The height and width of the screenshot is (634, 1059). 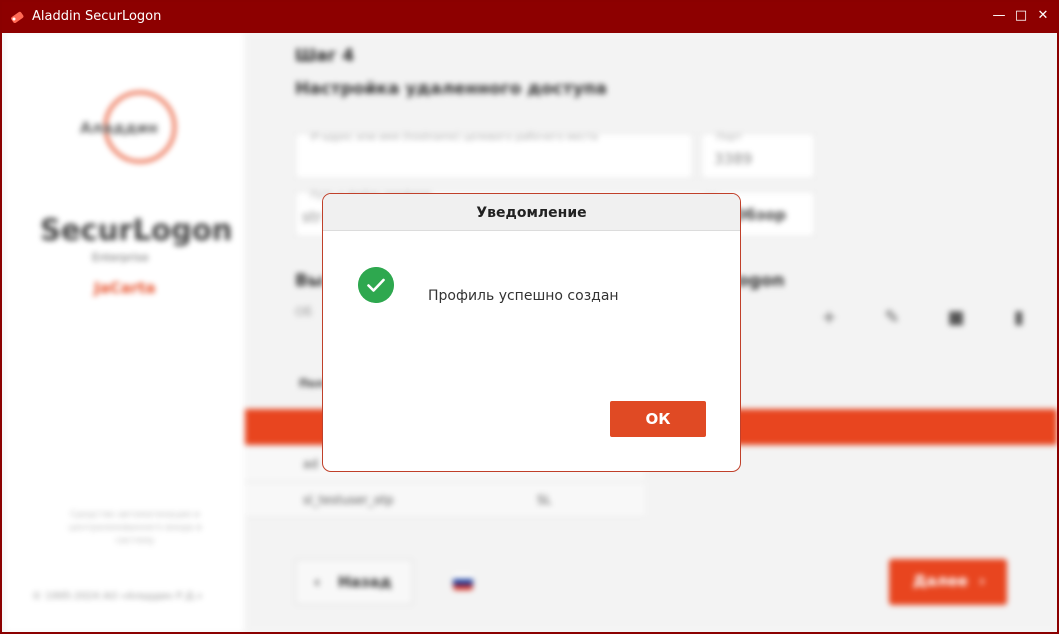 What do you see at coordinates (310, 464) in the screenshot?
I see `row-name: ad` at bounding box center [310, 464].